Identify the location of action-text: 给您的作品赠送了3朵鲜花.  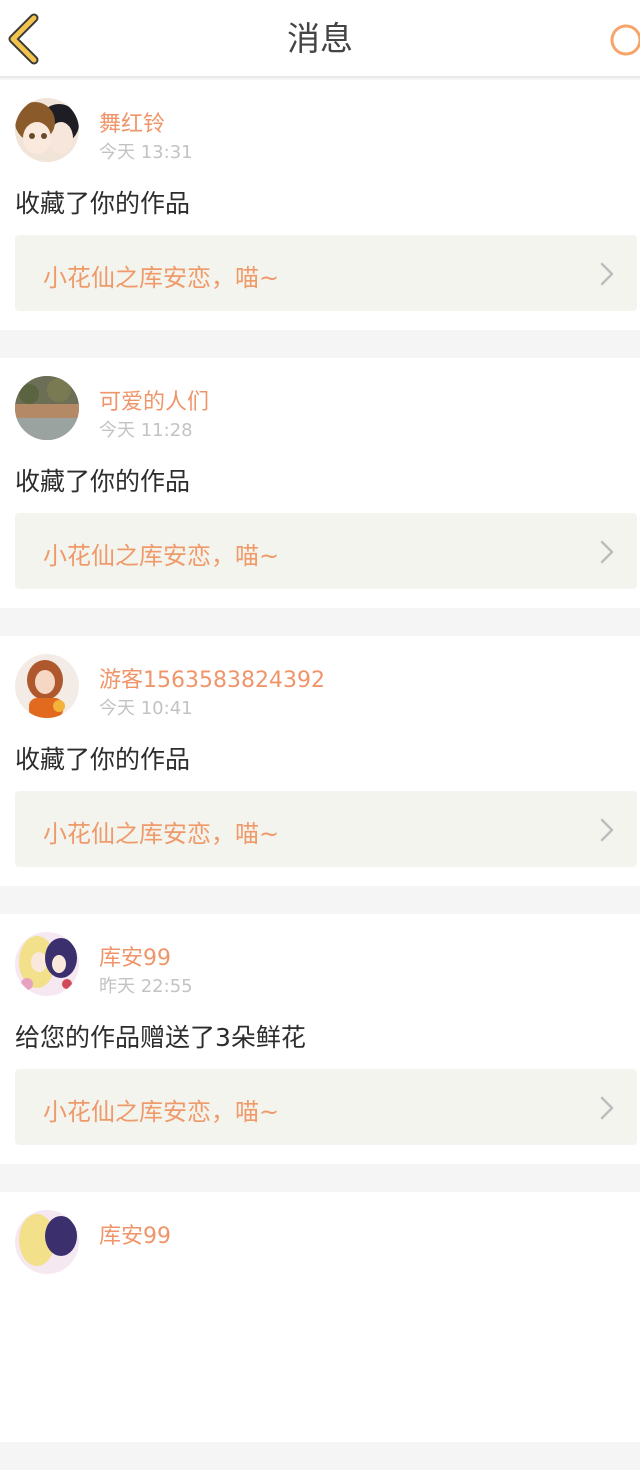
(160, 1037).